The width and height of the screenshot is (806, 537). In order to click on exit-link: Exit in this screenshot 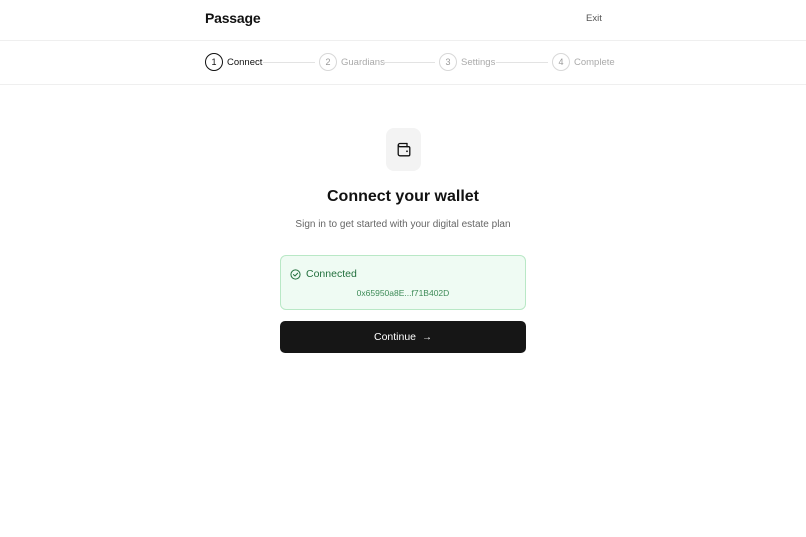, I will do `click(594, 18)`.